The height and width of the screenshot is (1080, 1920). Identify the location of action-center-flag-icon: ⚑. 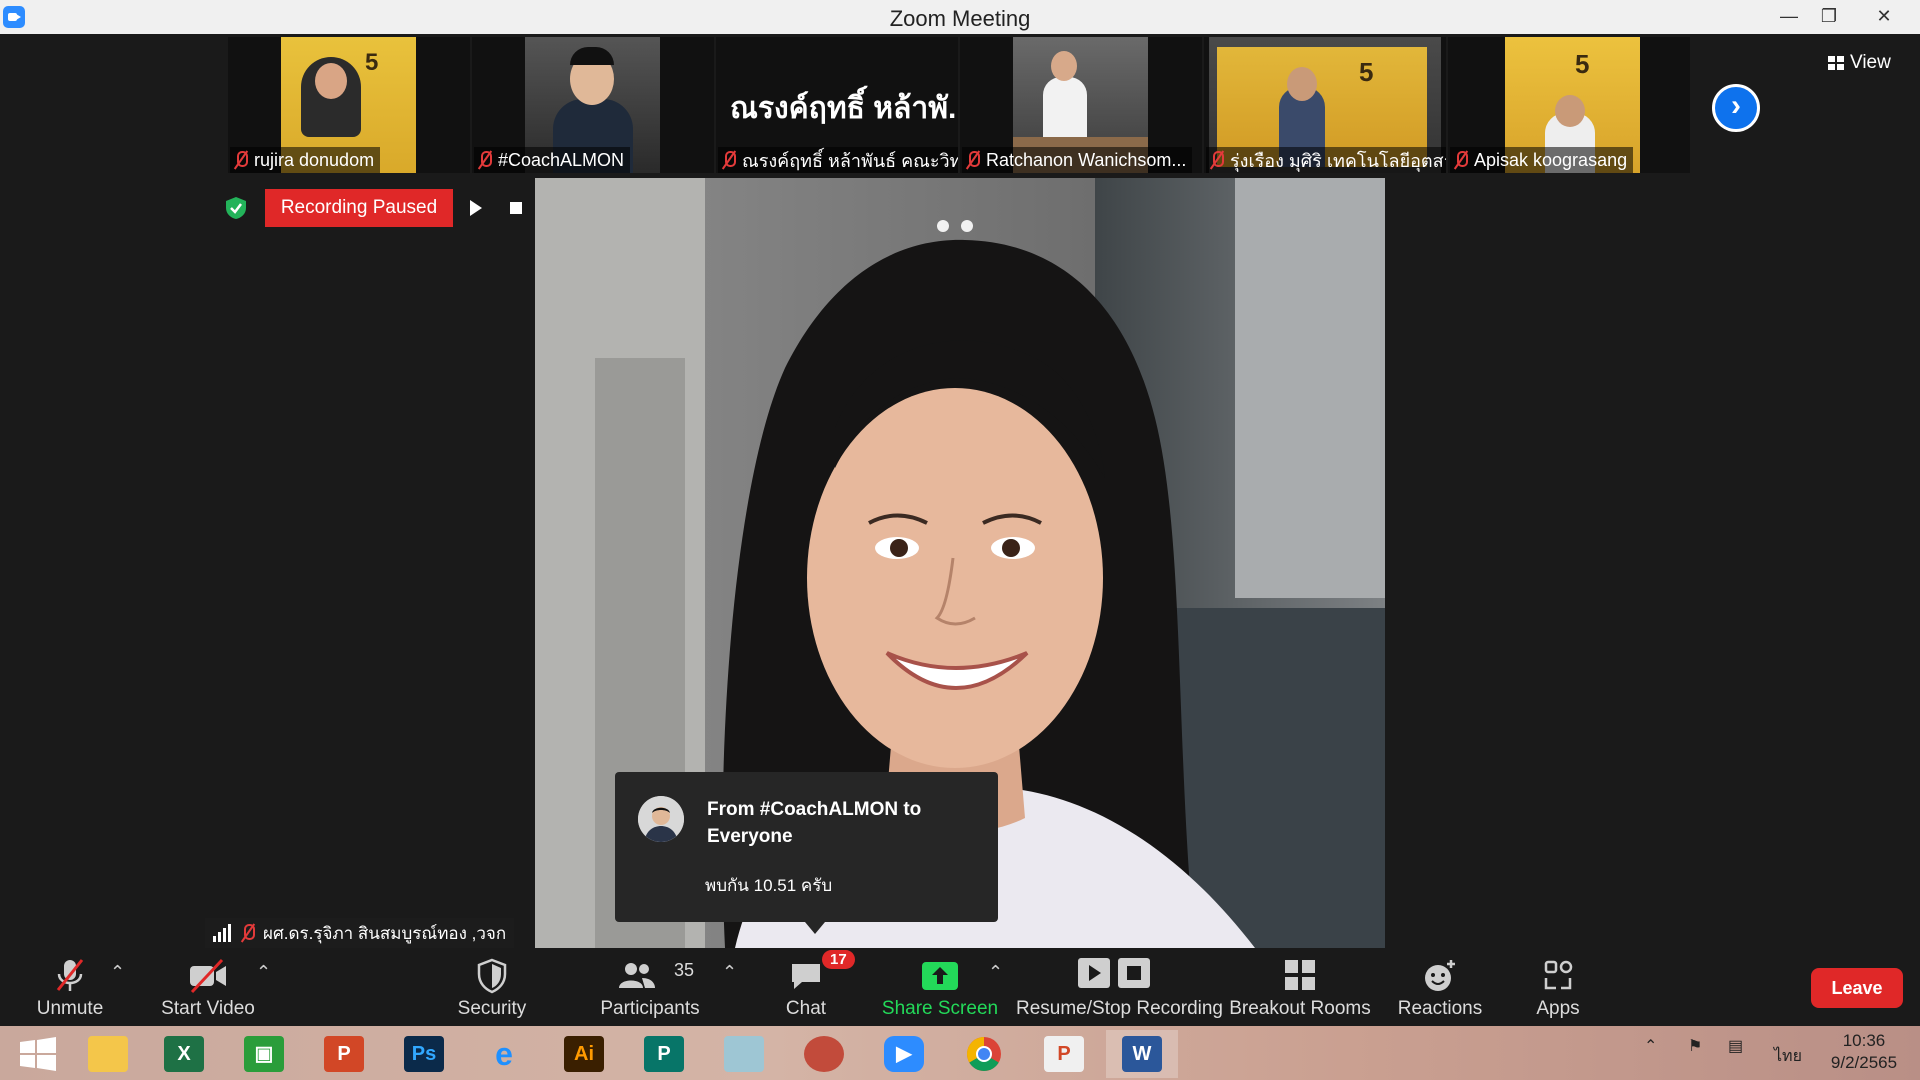
(1695, 1046).